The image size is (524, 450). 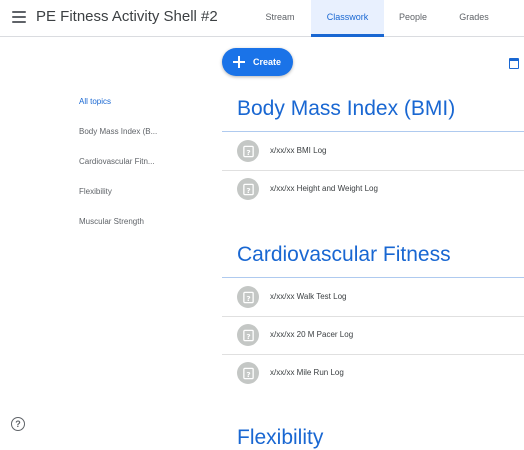 What do you see at coordinates (373, 335) in the screenshot?
I see `assignment-item: ? x/xx/xx 20 M Pacer Log` at bounding box center [373, 335].